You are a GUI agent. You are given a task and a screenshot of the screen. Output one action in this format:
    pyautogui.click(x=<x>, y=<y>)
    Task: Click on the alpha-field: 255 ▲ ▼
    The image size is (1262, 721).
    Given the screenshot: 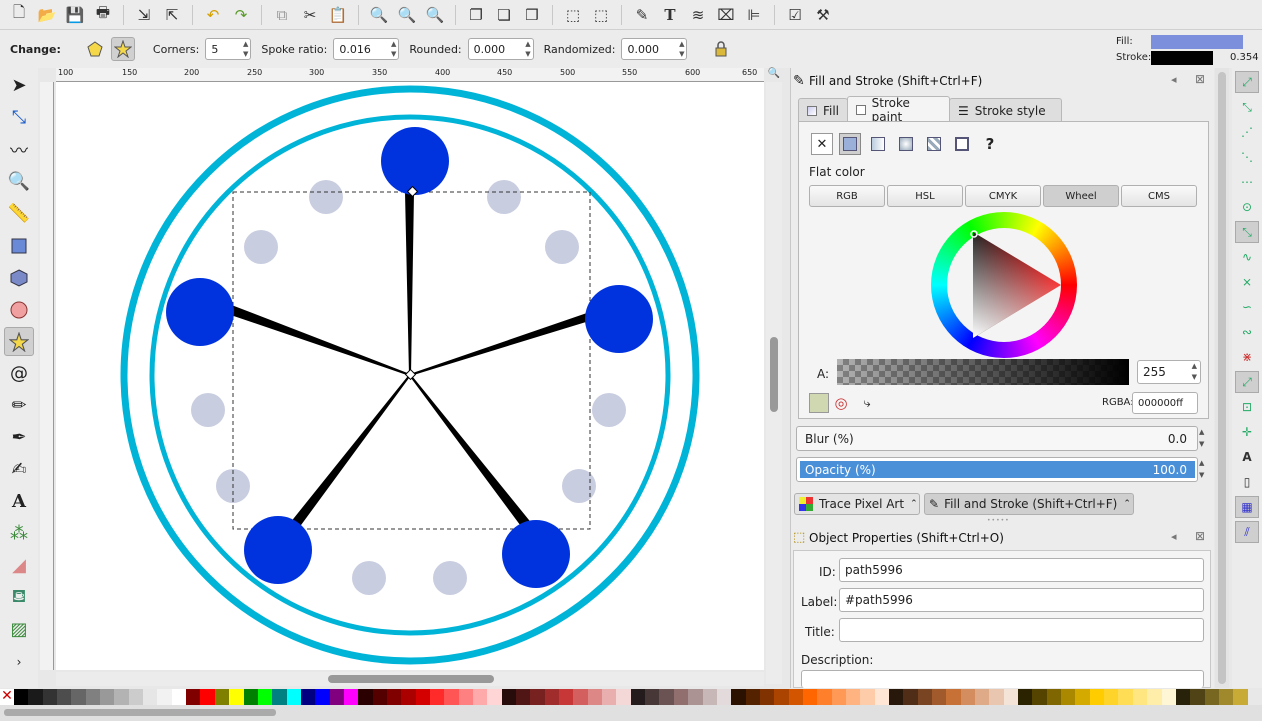 What is the action you would take?
    pyautogui.click(x=1169, y=372)
    